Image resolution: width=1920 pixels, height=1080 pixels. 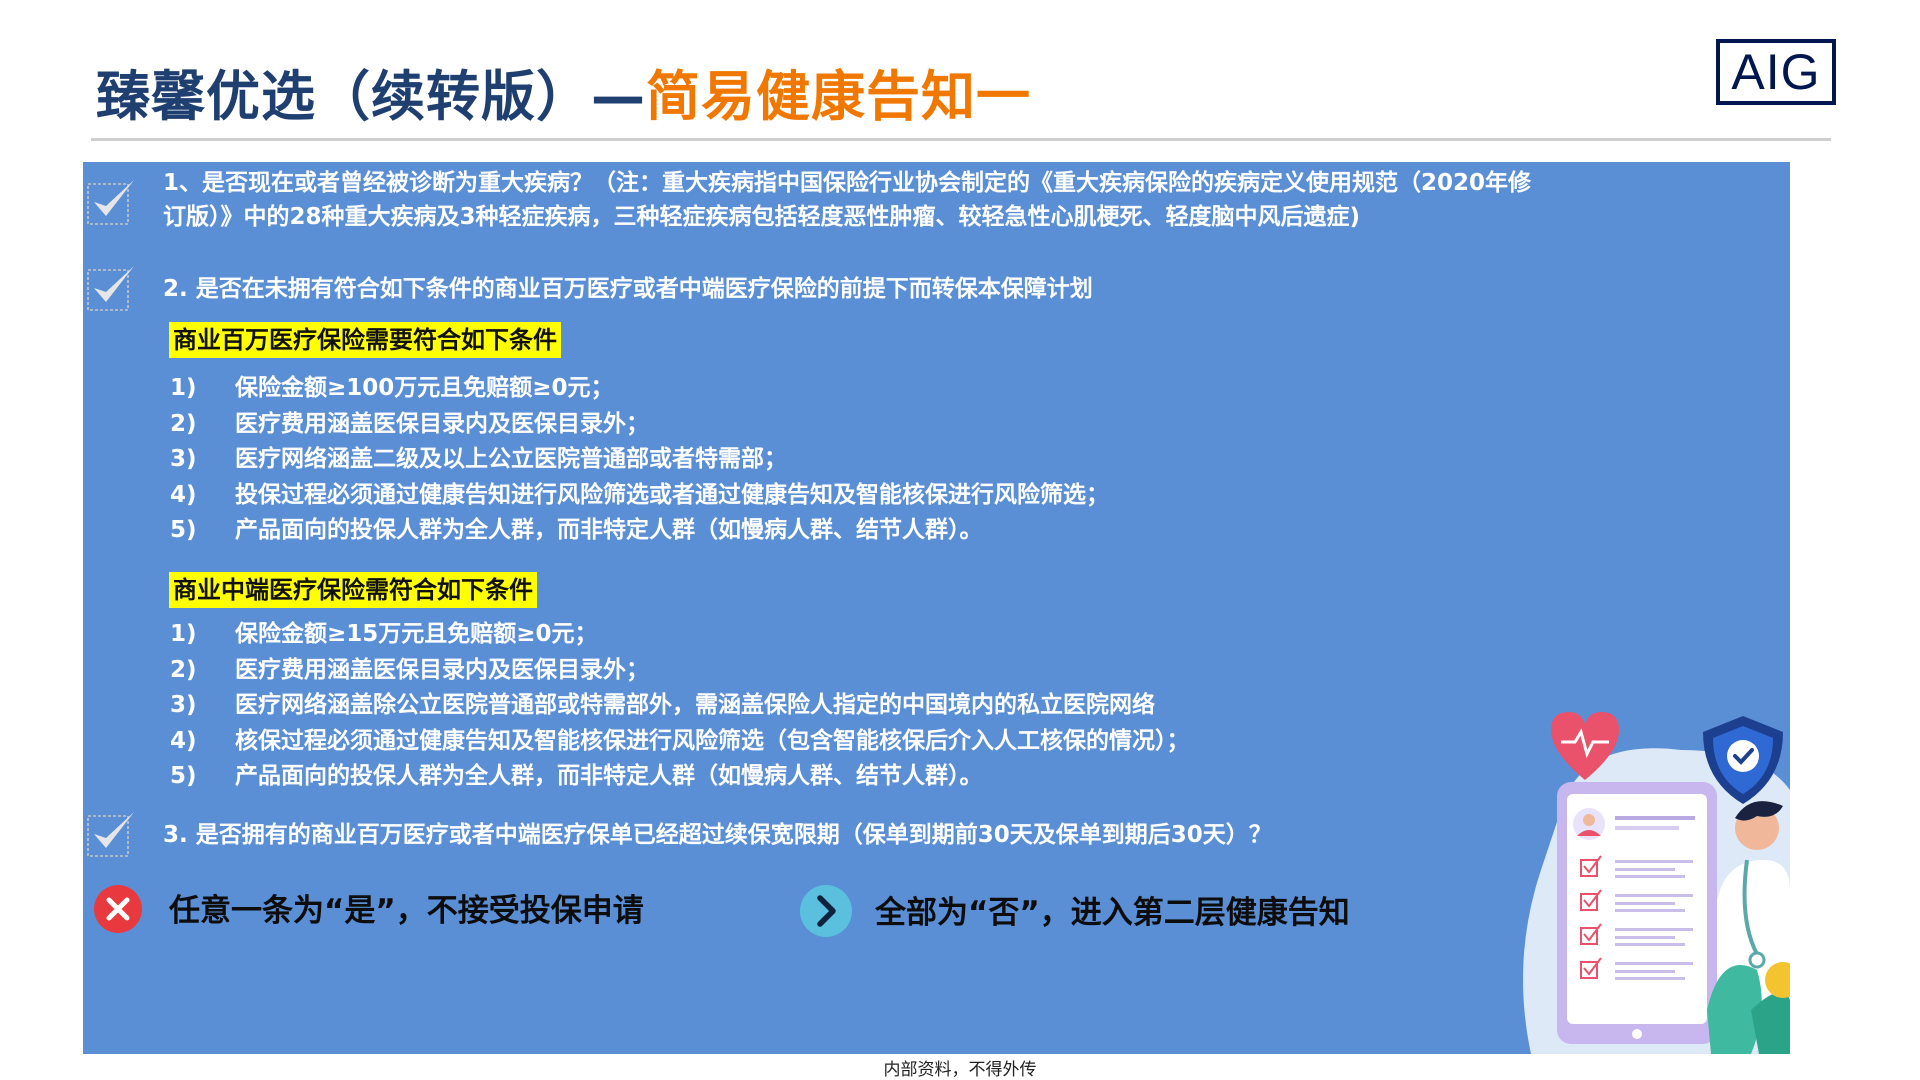 I want to click on title-product: 臻馨优选（续转版）—, so click(x=371, y=96).